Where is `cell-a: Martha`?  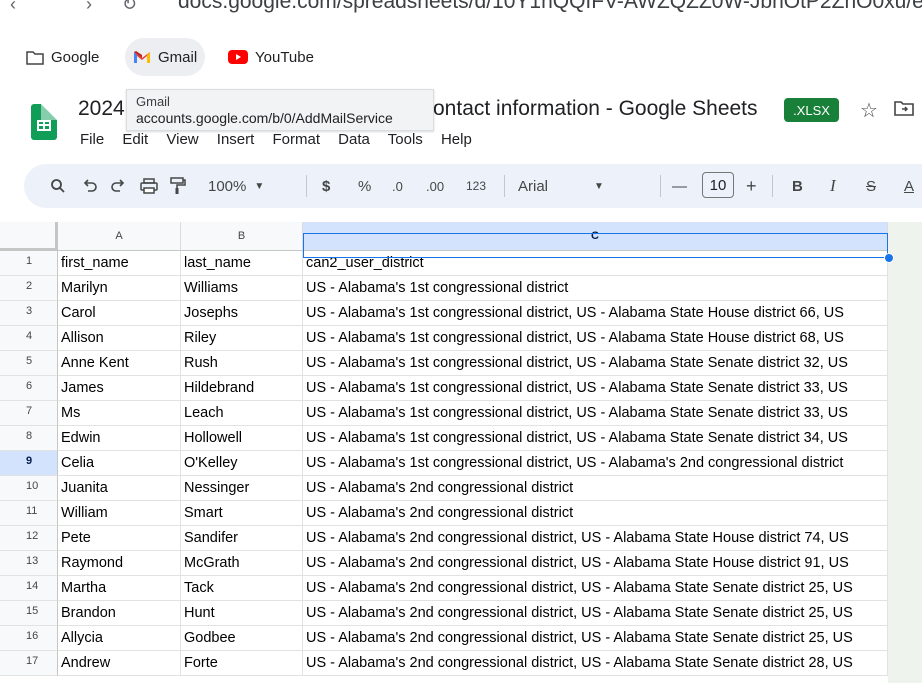
cell-a: Martha is located at coordinates (119, 588).